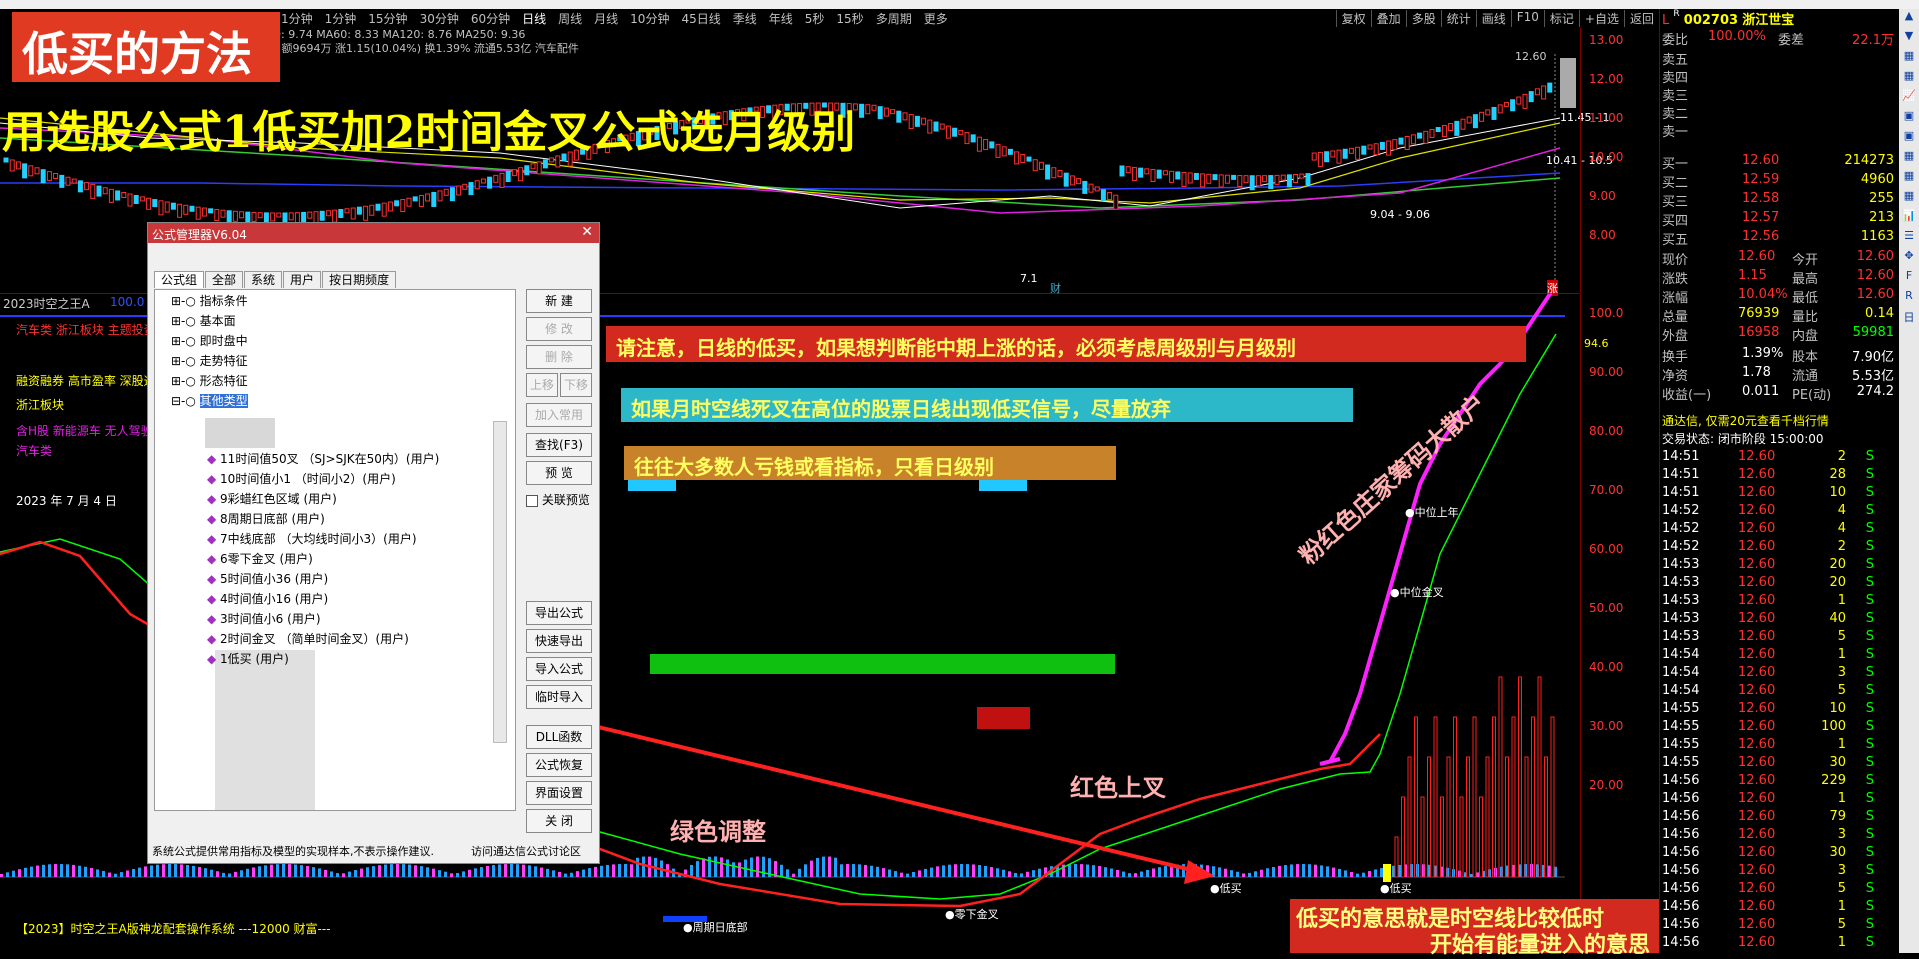 The height and width of the screenshot is (959, 1919). I want to click on tree-group: ⊞-○ 走势特征, so click(209, 360).